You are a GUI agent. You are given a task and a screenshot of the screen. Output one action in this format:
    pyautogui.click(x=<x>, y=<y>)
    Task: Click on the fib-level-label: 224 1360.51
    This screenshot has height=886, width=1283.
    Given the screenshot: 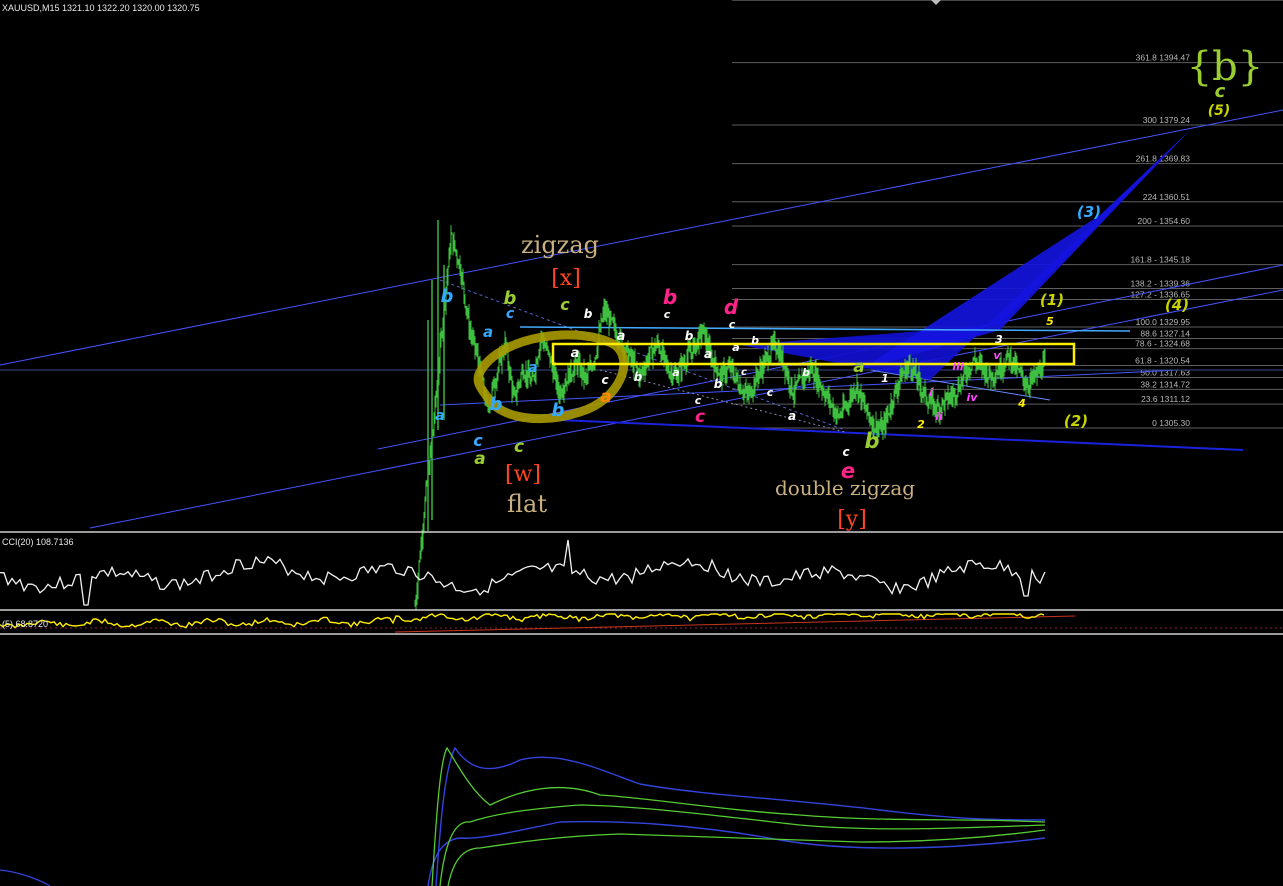 What is the action you would take?
    pyautogui.click(x=1167, y=197)
    